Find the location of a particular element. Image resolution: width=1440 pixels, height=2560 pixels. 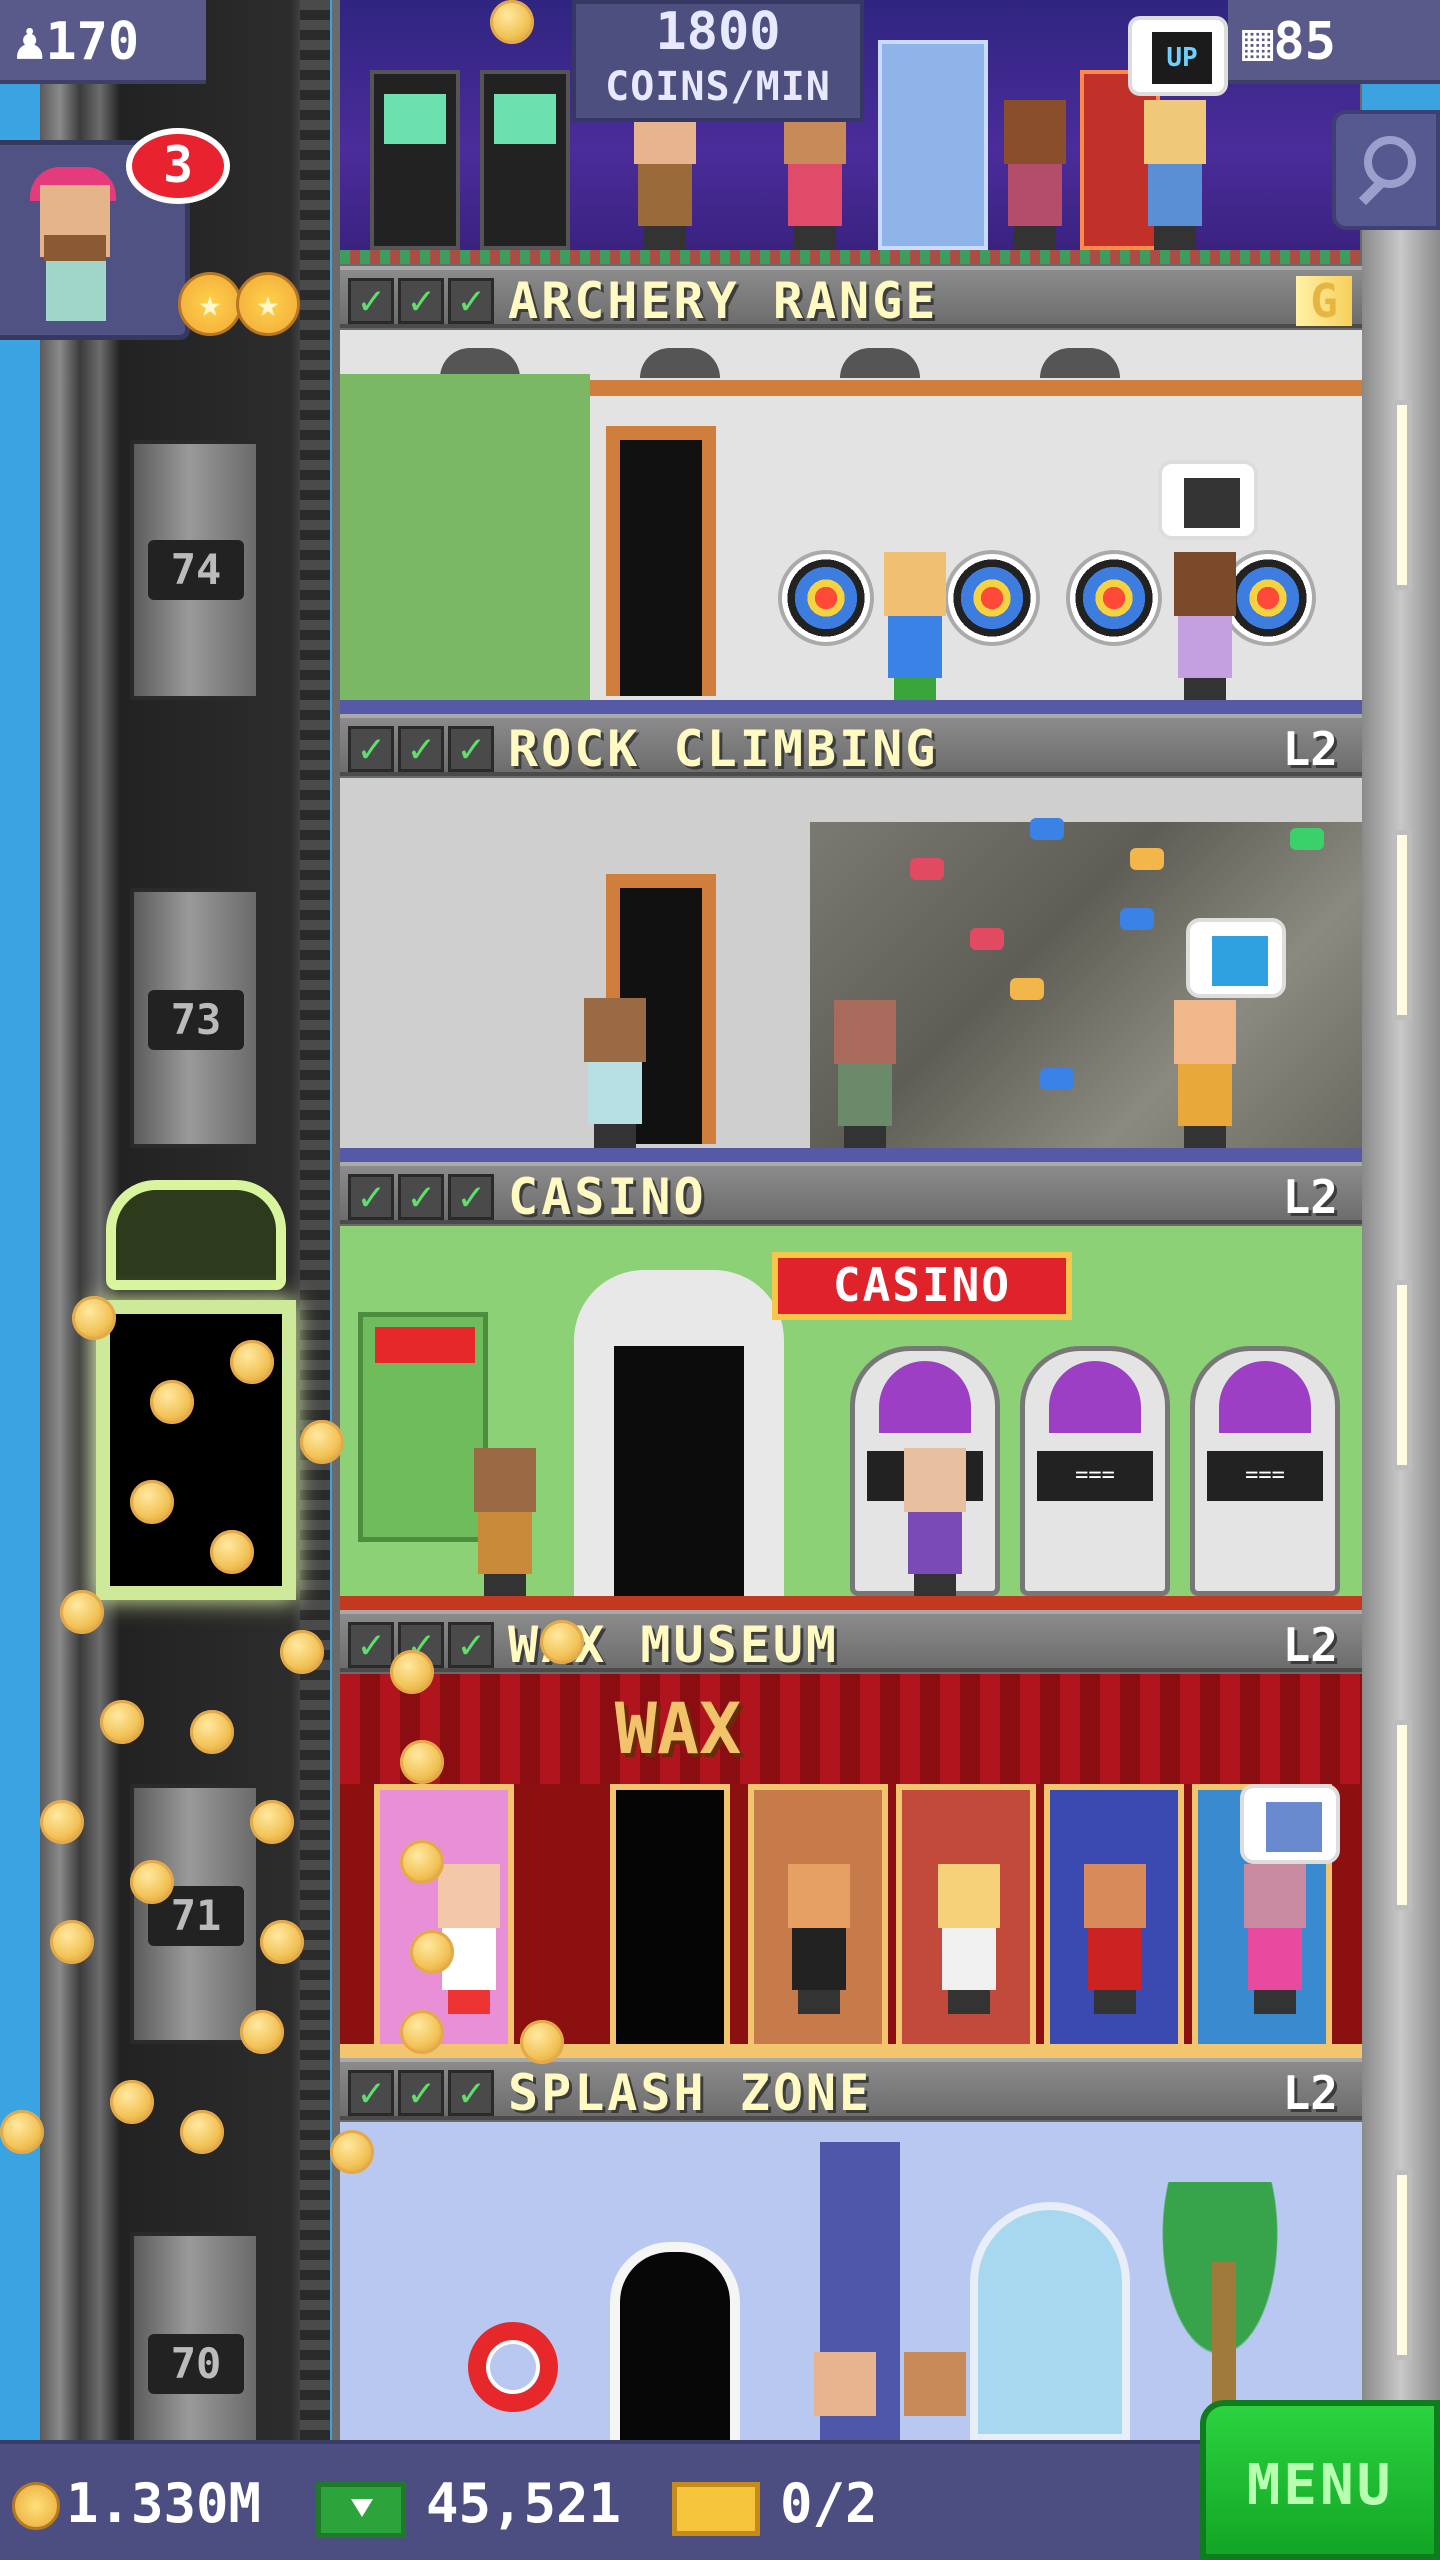

floor-room-rock-climbing is located at coordinates (851, 971).